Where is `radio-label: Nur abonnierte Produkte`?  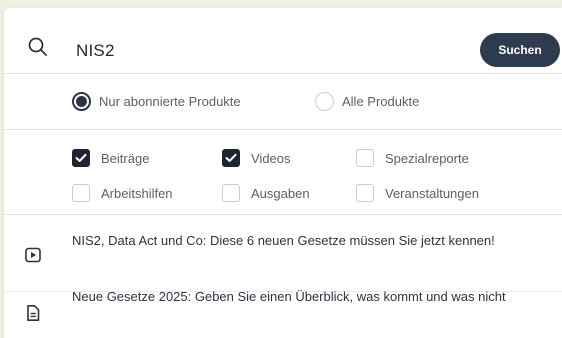
radio-label: Nur abonnierte Produkte is located at coordinates (170, 101).